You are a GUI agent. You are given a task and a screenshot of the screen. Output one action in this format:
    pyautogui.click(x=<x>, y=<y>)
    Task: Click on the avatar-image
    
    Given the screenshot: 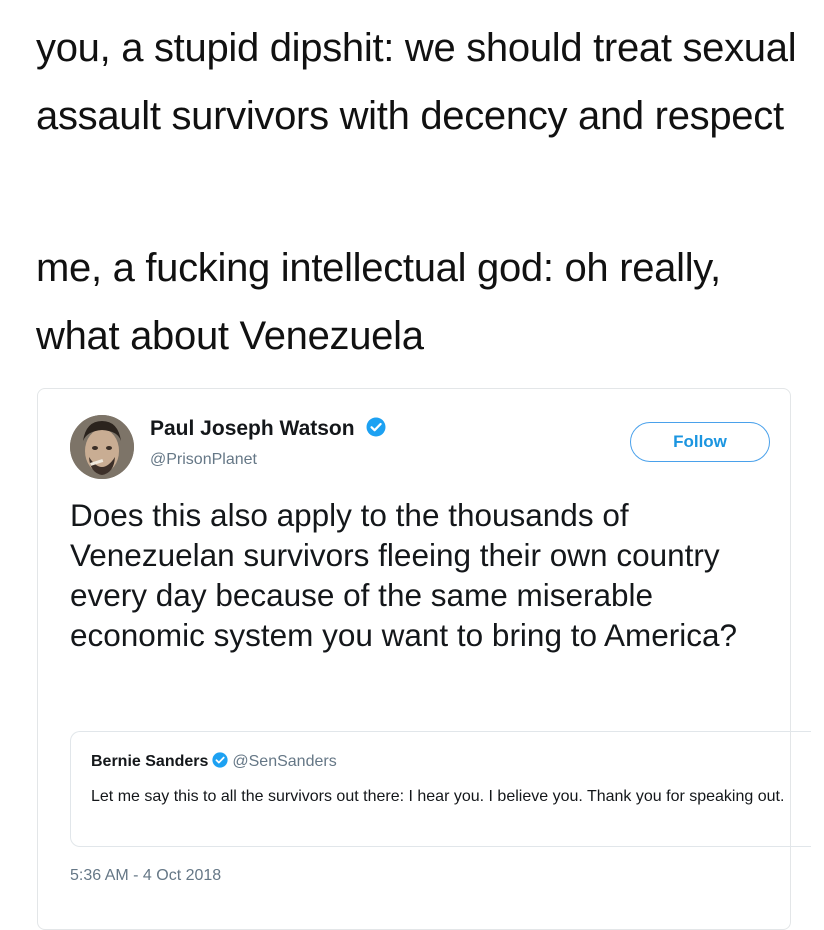 What is the action you would take?
    pyautogui.click(x=102, y=447)
    